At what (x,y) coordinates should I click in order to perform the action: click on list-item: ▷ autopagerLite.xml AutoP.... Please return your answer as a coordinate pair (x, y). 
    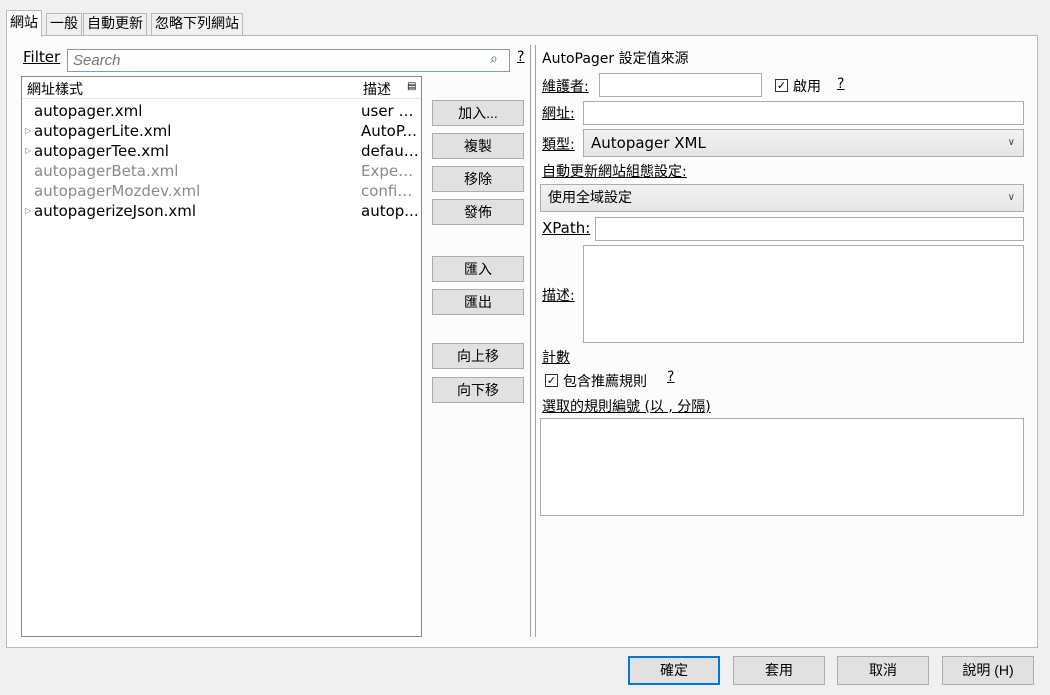
    Looking at the image, I should click on (221, 131).